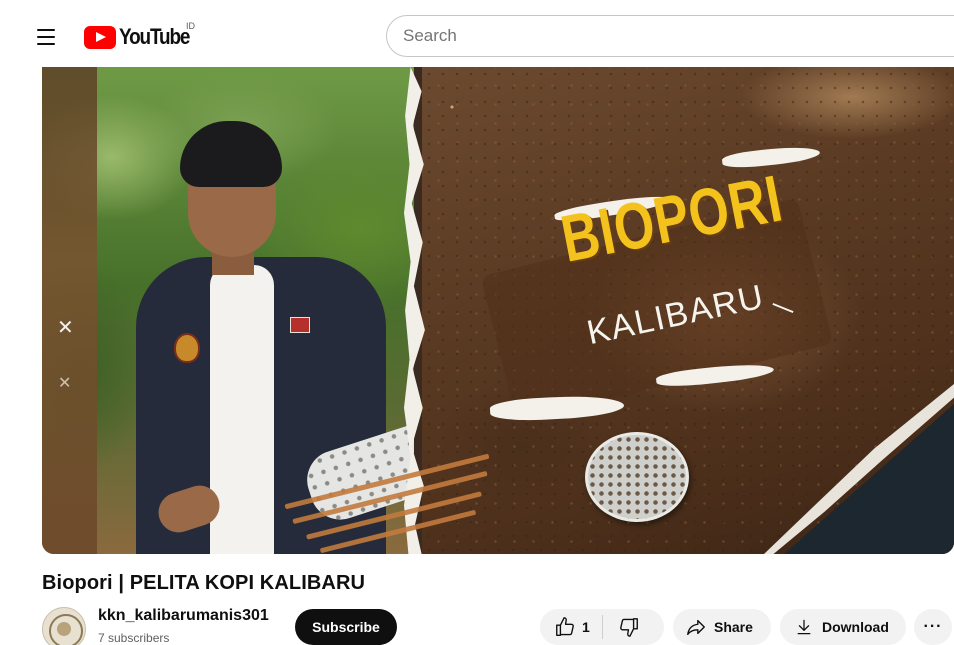 The width and height of the screenshot is (954, 645). What do you see at coordinates (190, 26) in the screenshot?
I see `country-code: ID` at bounding box center [190, 26].